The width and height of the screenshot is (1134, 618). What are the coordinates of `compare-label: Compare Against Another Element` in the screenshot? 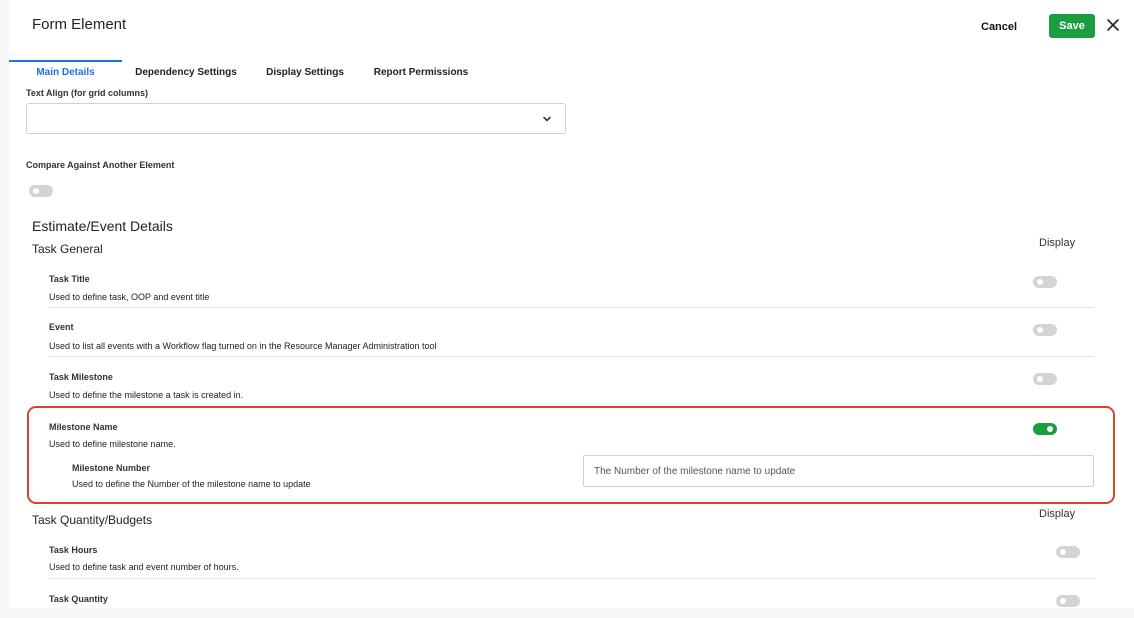 It's located at (100, 165).